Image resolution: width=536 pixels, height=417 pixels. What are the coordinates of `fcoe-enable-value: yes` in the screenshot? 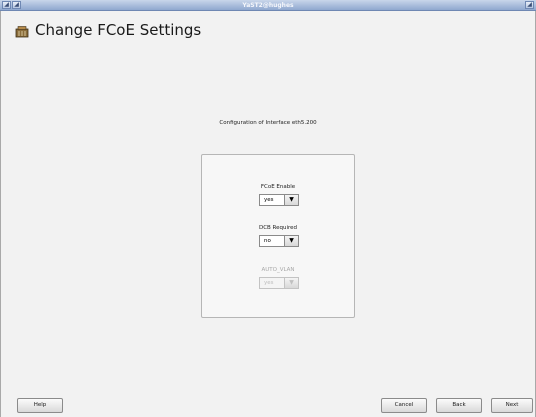 It's located at (269, 200).